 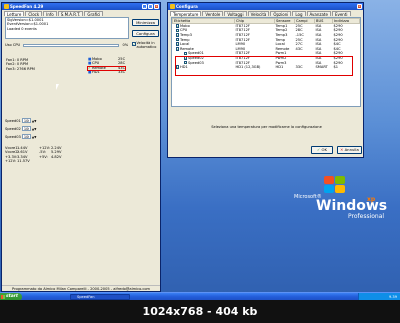 I want to click on fan-reading: Fan3: 2766 RPM, so click(x=20, y=68).